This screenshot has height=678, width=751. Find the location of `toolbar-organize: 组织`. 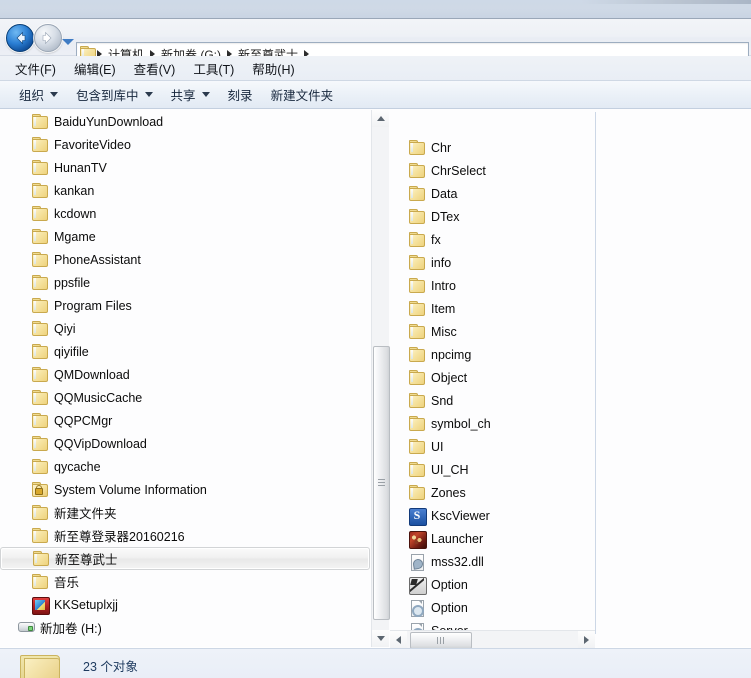

toolbar-organize: 组织 is located at coordinates (38, 94).